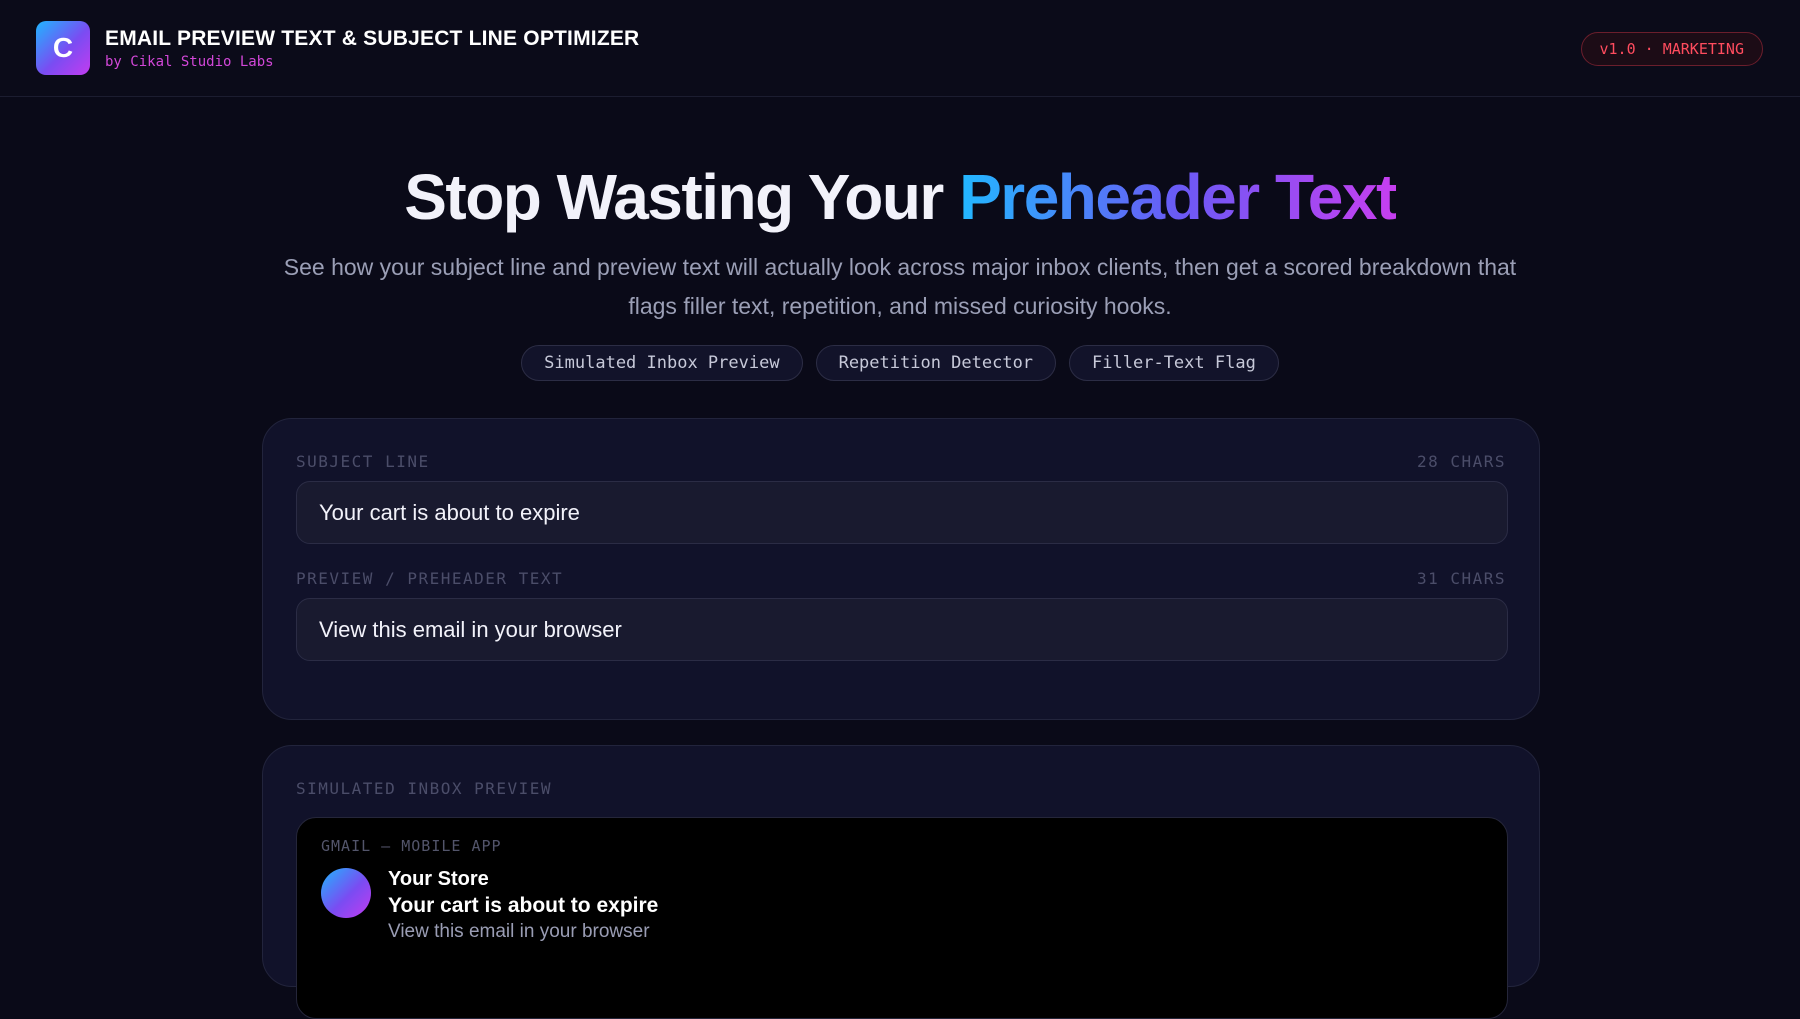  I want to click on client-label: GMAIL — MOBILE APP, so click(411, 846).